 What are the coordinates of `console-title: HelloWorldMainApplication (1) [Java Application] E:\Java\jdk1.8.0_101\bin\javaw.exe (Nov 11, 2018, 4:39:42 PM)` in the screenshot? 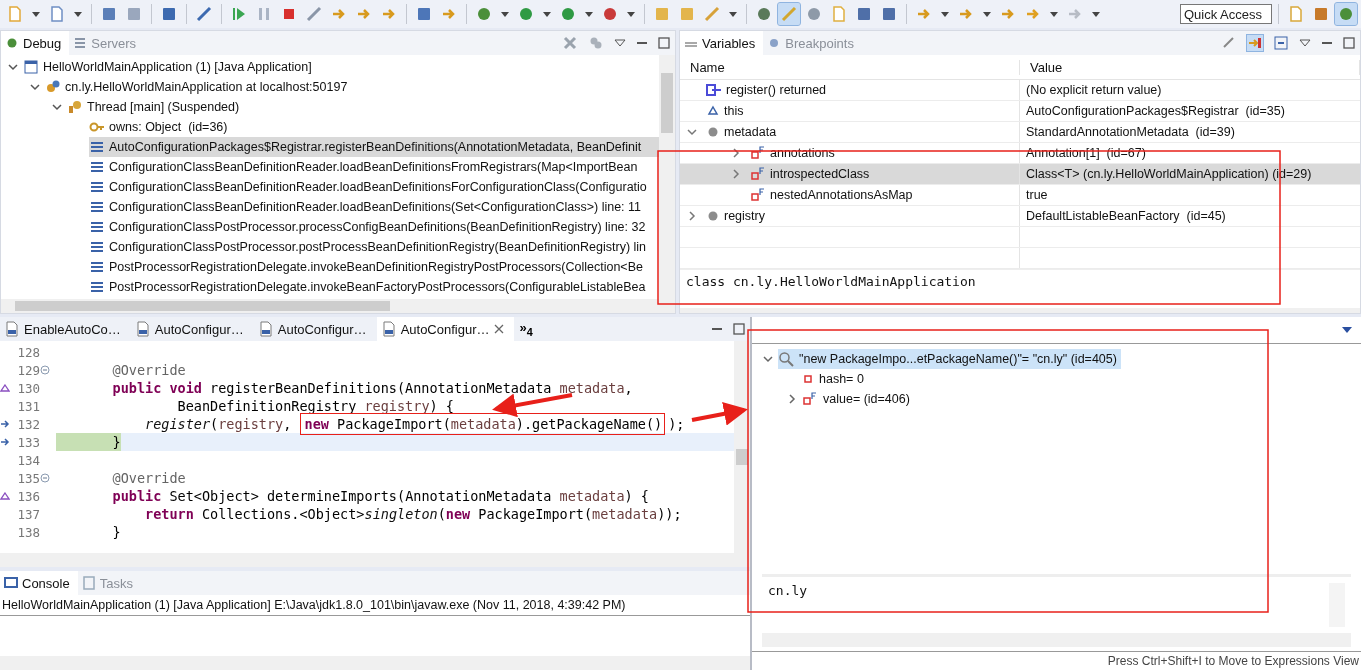 It's located at (375, 605).